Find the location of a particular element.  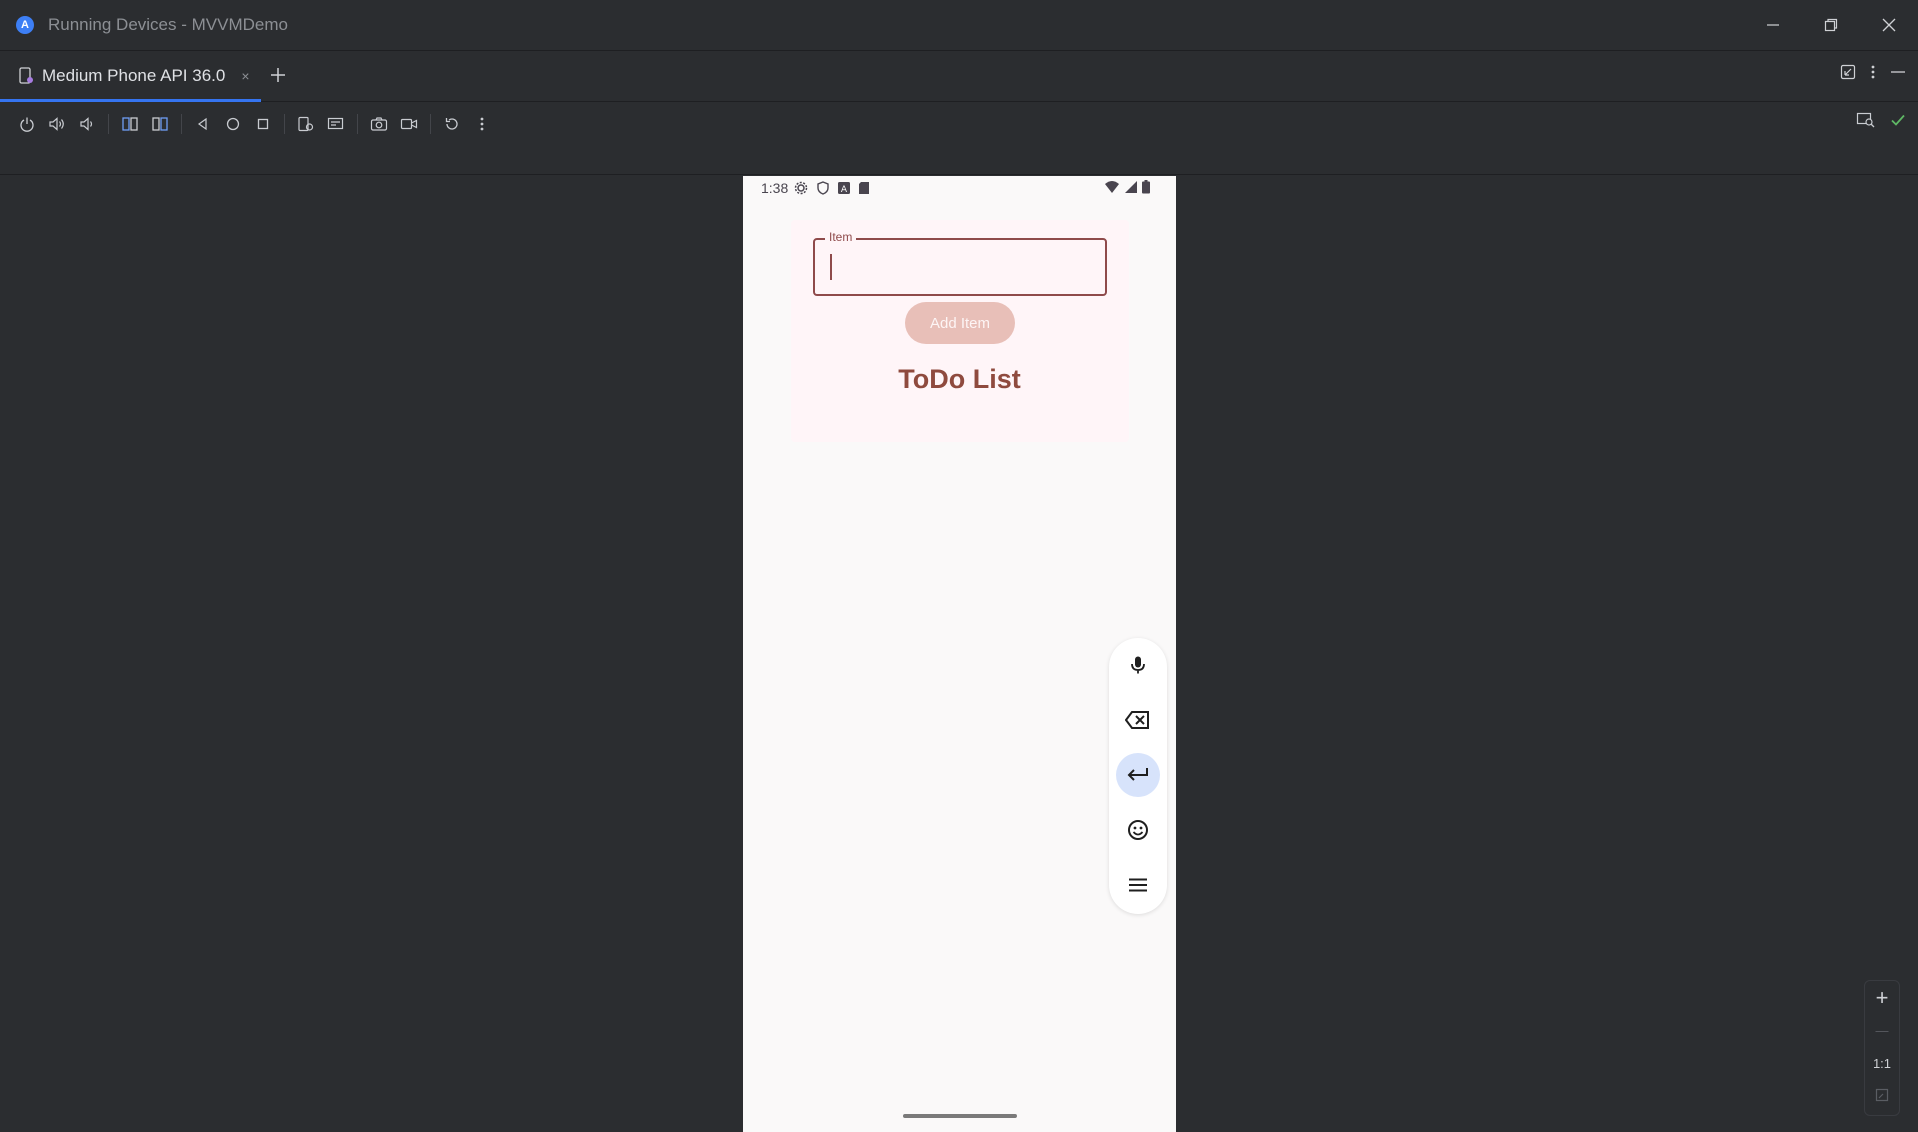

android-studio-logo-icon: A is located at coordinates (25, 25).